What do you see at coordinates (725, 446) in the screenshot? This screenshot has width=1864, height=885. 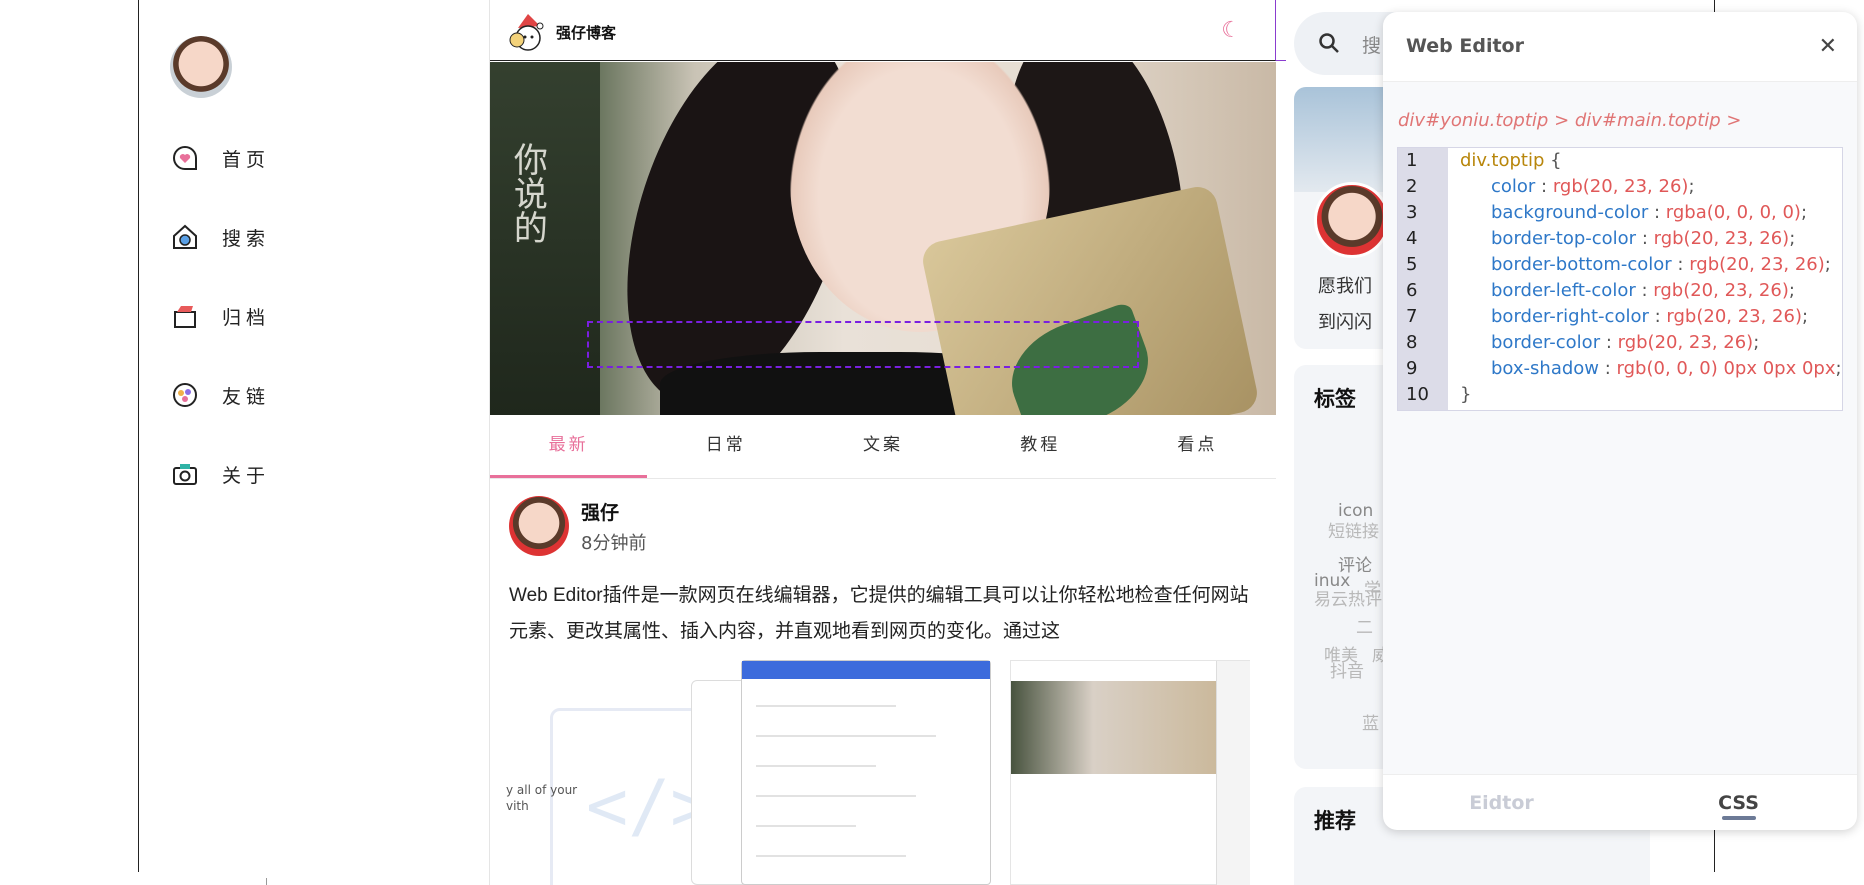 I see `tab-daily: 日常` at bounding box center [725, 446].